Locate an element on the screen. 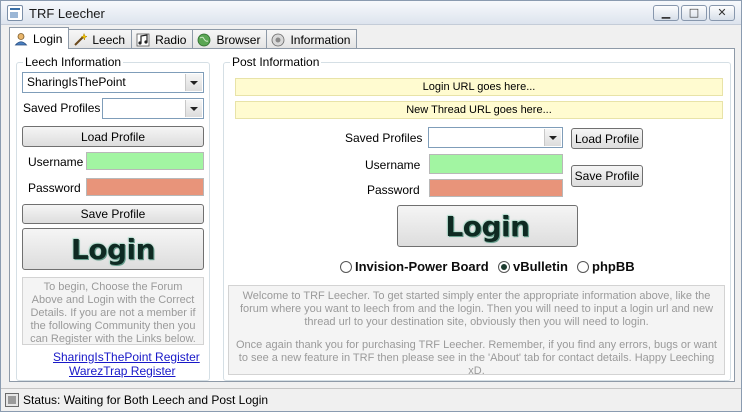  forum-select: SharingIsThePoint is located at coordinates (113, 82).